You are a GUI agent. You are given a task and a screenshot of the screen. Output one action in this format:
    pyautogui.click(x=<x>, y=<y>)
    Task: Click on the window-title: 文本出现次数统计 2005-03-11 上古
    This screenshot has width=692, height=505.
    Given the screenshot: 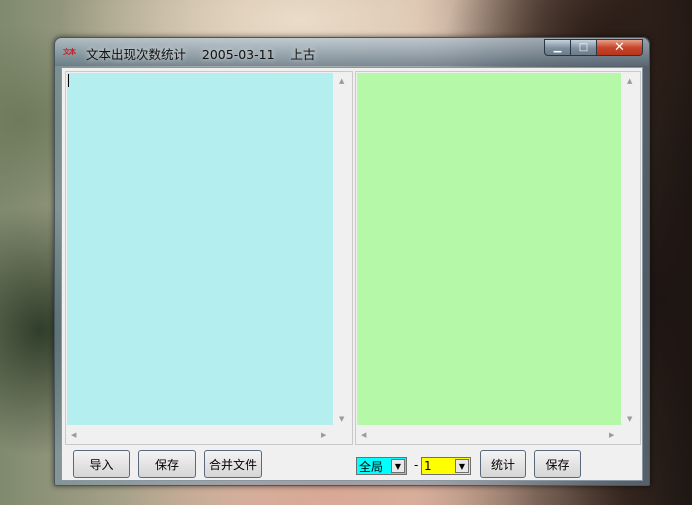 What is the action you would take?
    pyautogui.click(x=201, y=54)
    